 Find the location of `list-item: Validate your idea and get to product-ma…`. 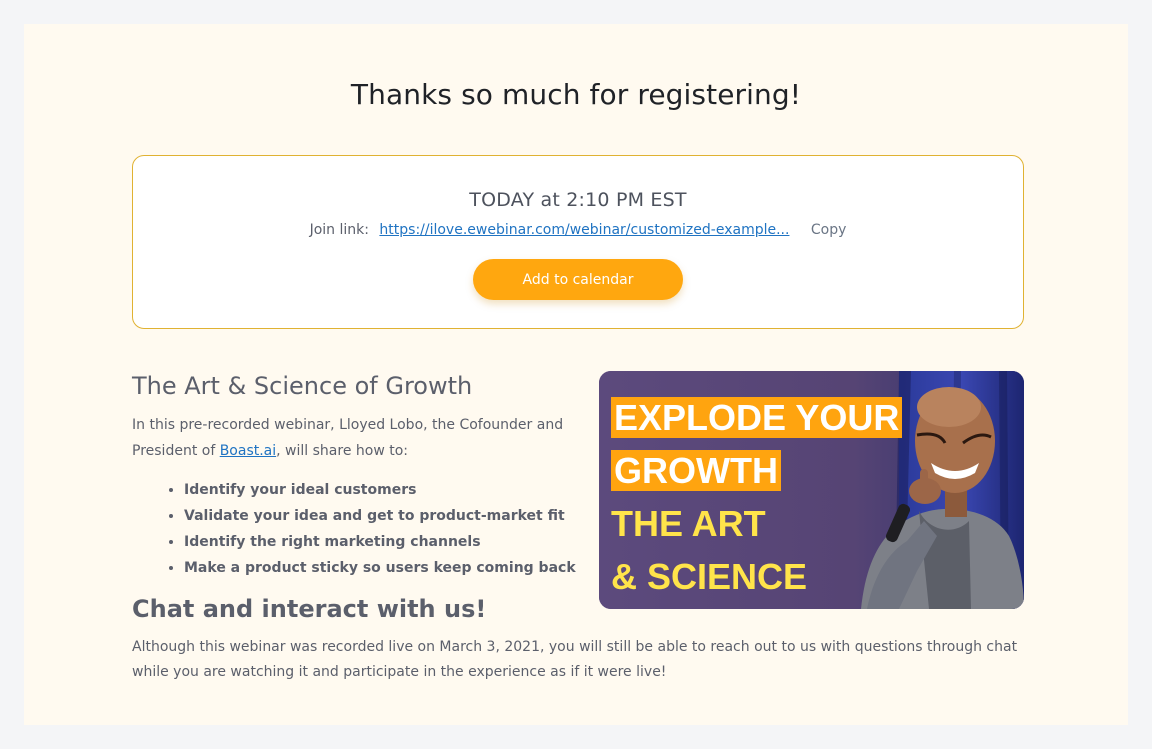

list-item: Validate your idea and get to product-ma… is located at coordinates (380, 516).